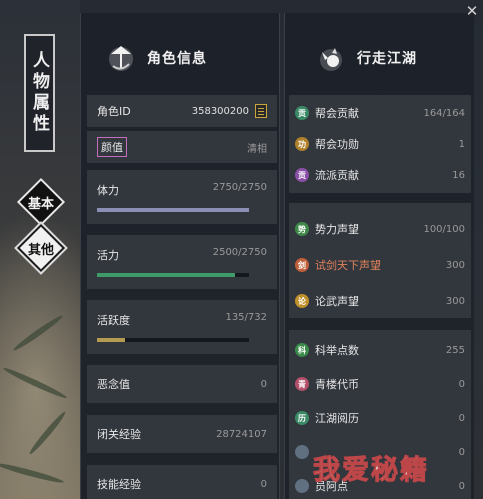  I want to click on appearance-label: 颜值, so click(112, 147).